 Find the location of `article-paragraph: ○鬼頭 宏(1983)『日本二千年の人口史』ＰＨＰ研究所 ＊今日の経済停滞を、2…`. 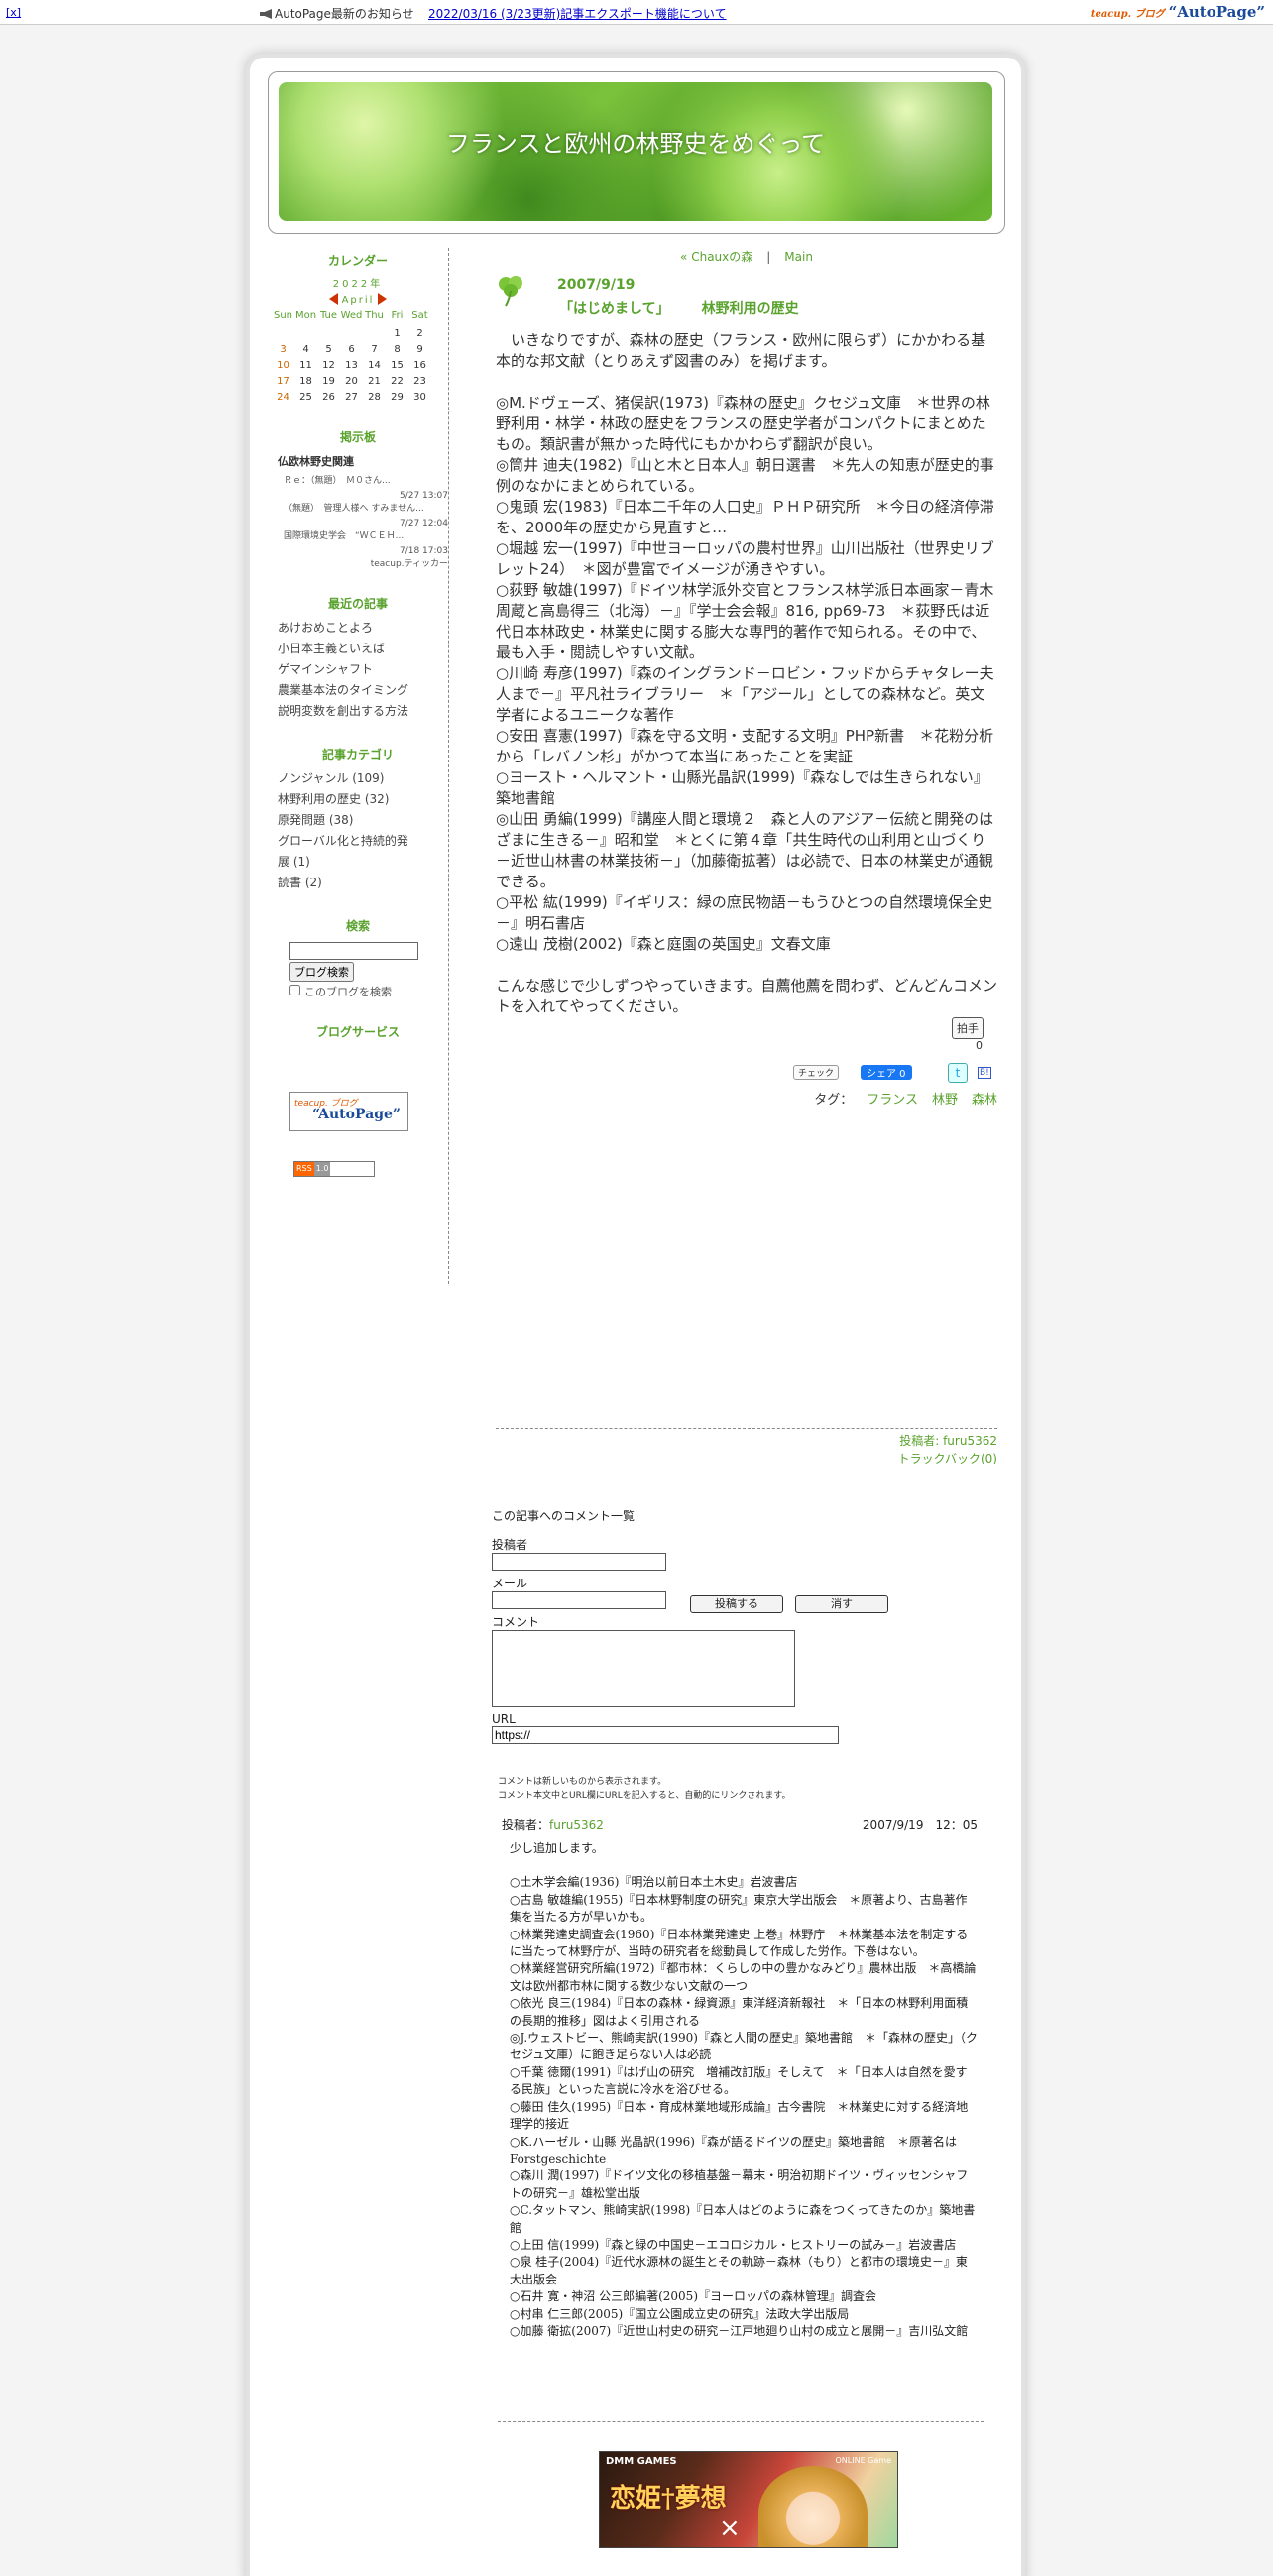

article-paragraph: ○鬼頭 宏(1983)『日本二千年の人口史』ＰＨＰ研究所 ＊今日の経済停滞を、2… is located at coordinates (745, 517).